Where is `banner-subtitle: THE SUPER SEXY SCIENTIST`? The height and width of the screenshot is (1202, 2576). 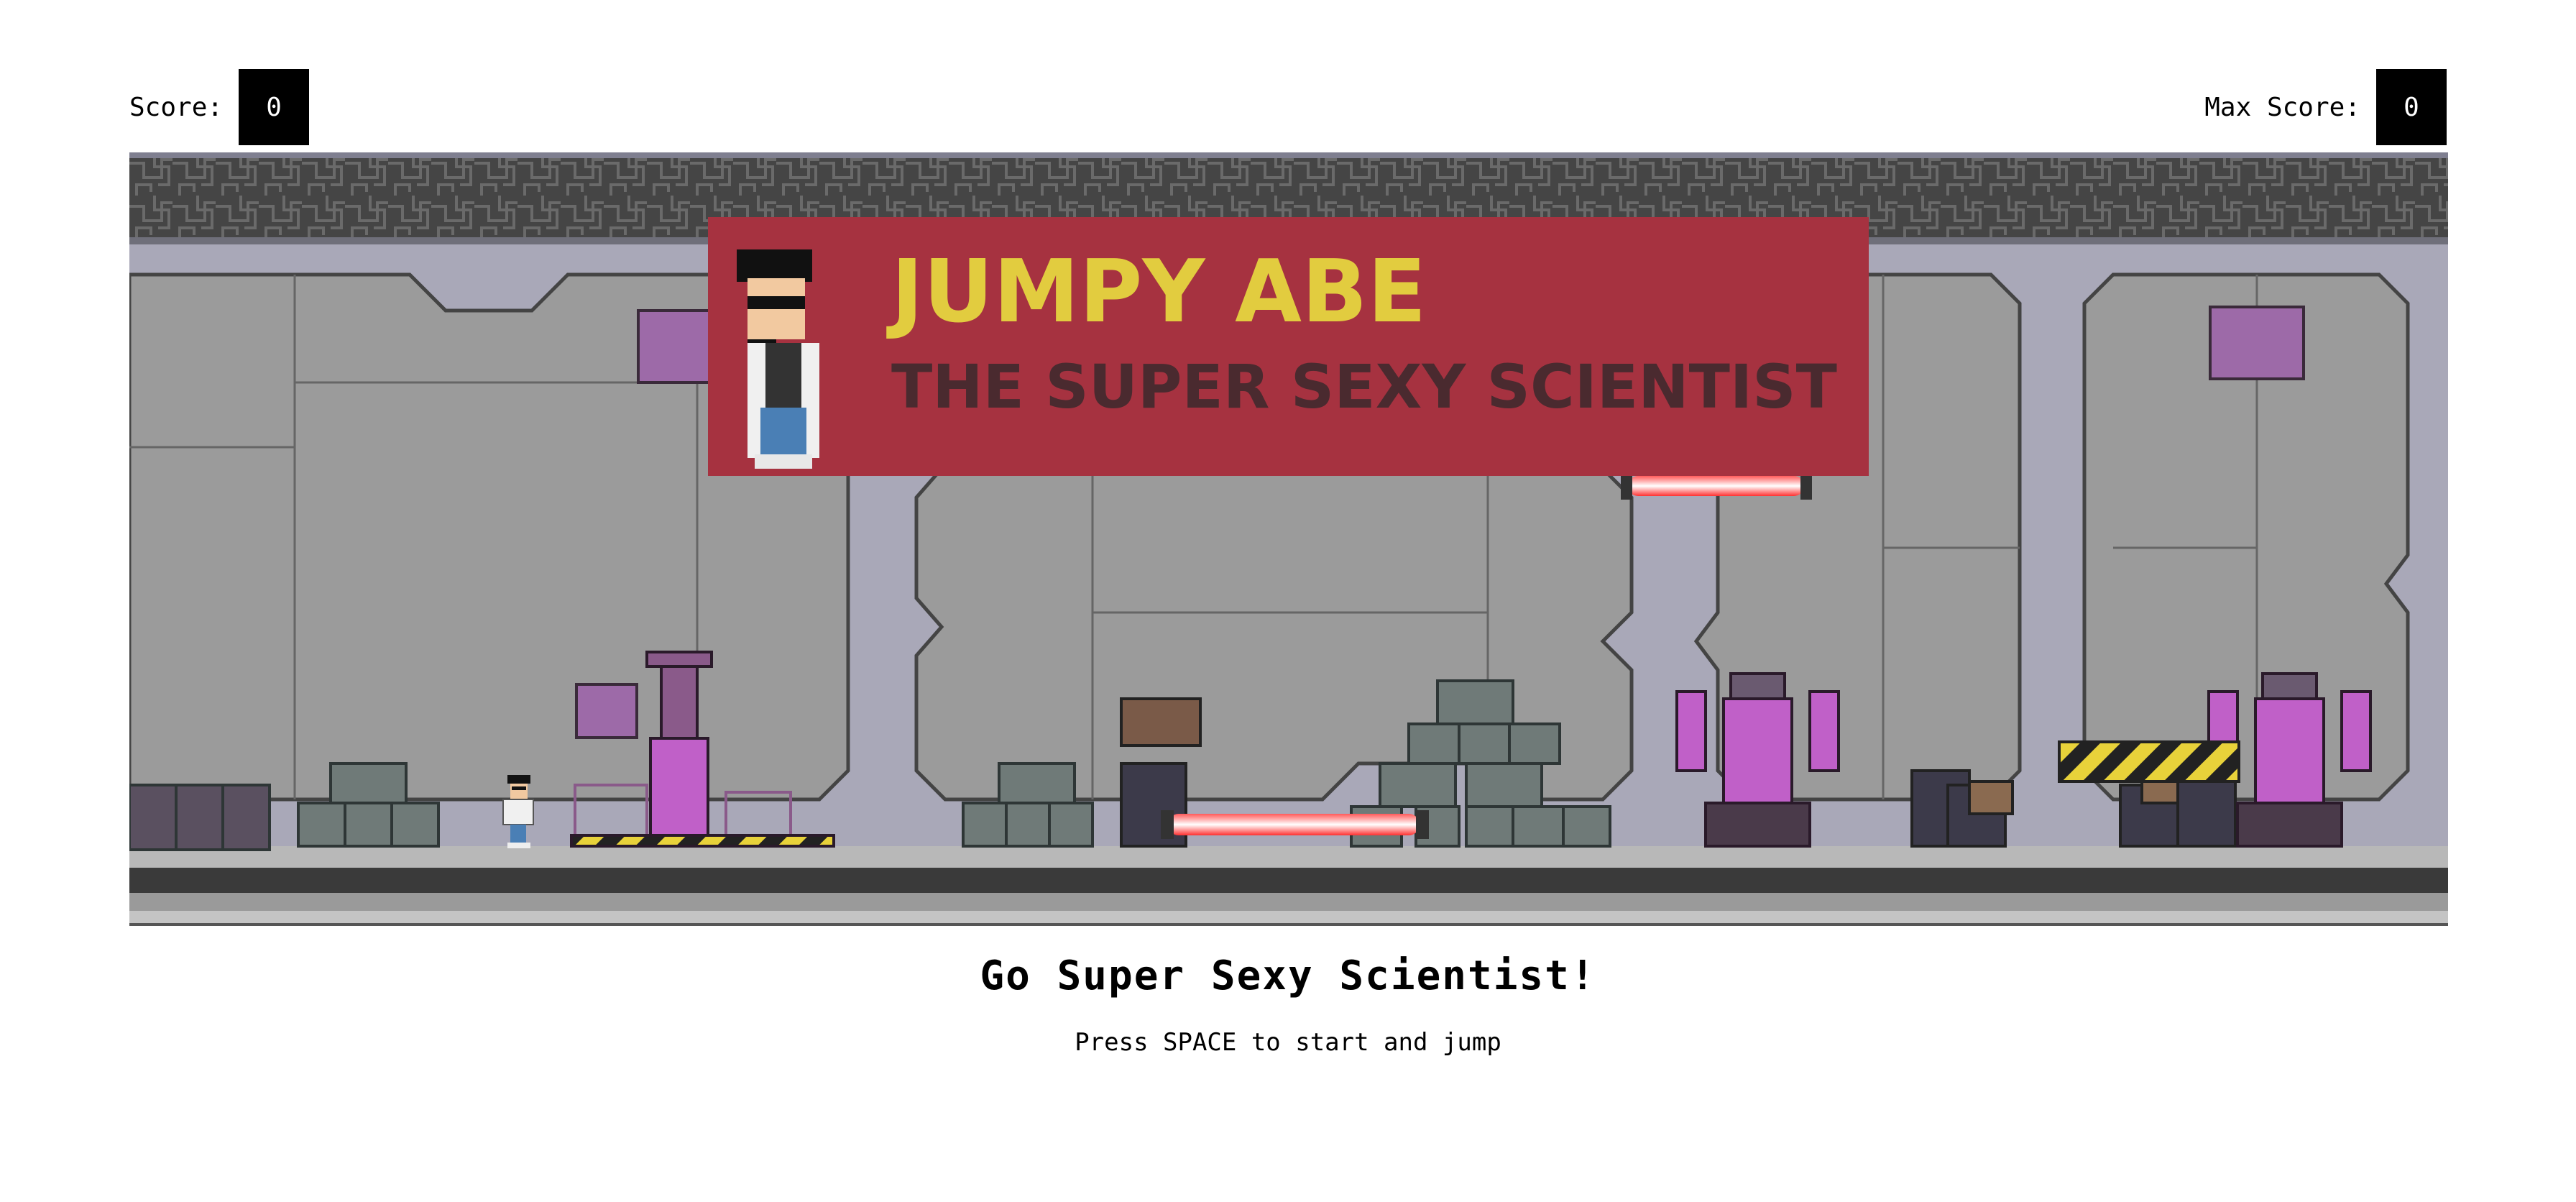 banner-subtitle: THE SUPER SEXY SCIENTIST is located at coordinates (1364, 387).